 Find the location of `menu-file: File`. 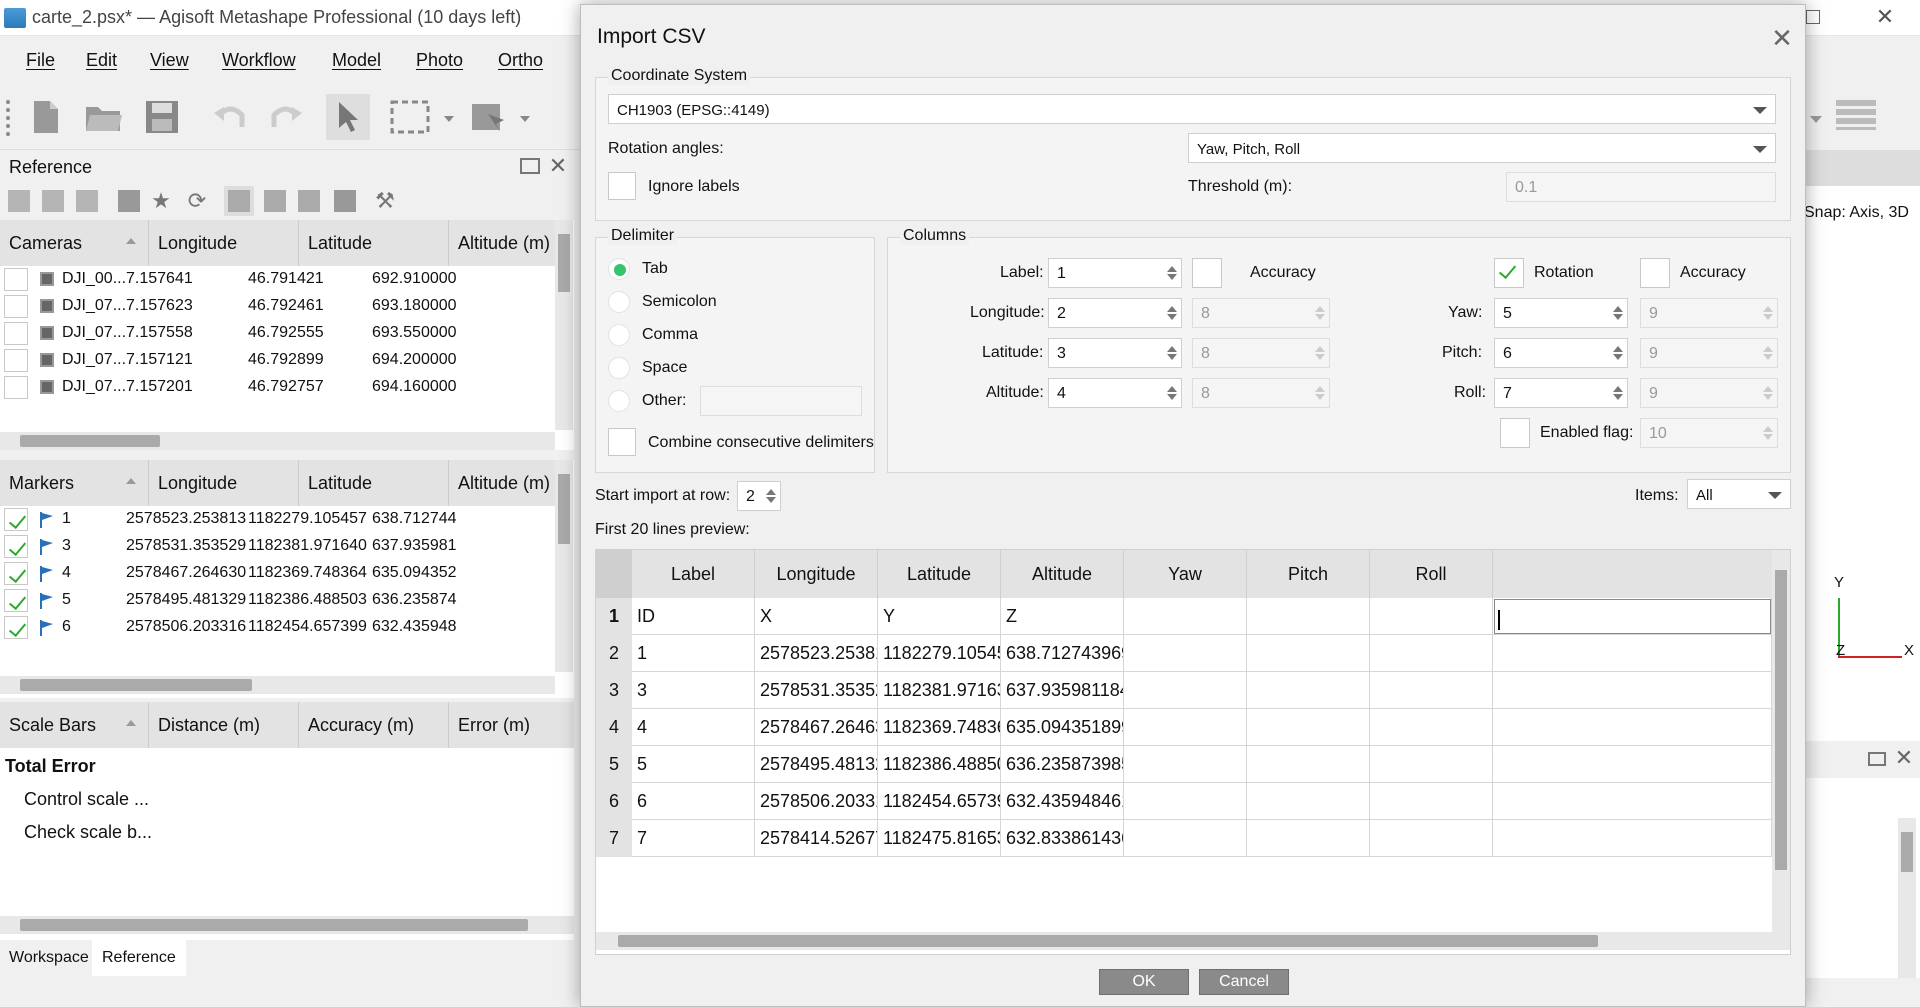

menu-file: File is located at coordinates (40, 60).